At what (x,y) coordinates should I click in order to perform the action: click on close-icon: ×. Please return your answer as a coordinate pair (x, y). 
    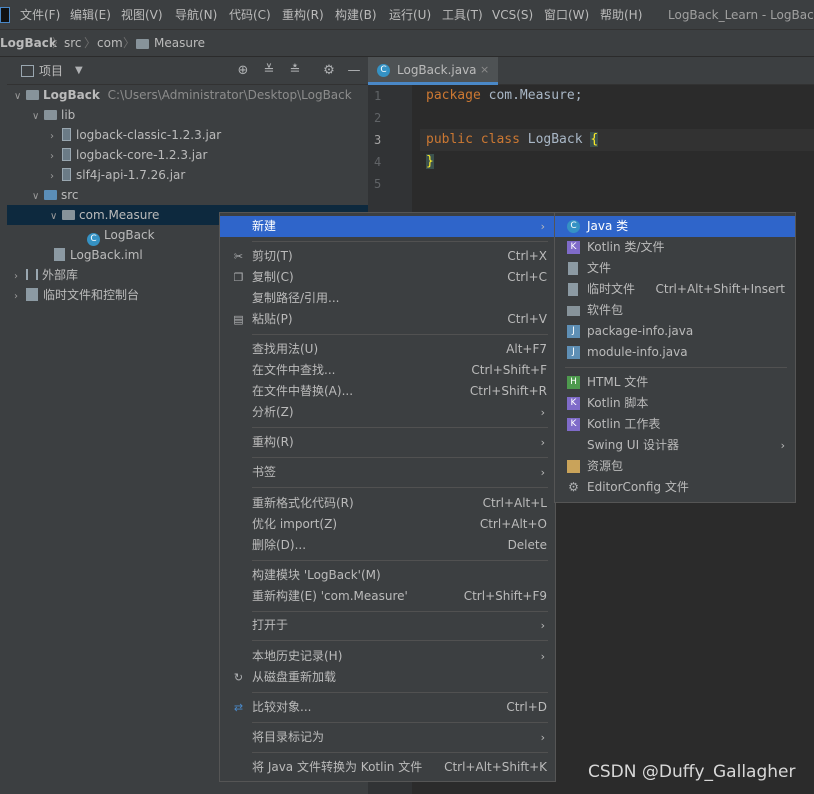
    Looking at the image, I should click on (484, 69).